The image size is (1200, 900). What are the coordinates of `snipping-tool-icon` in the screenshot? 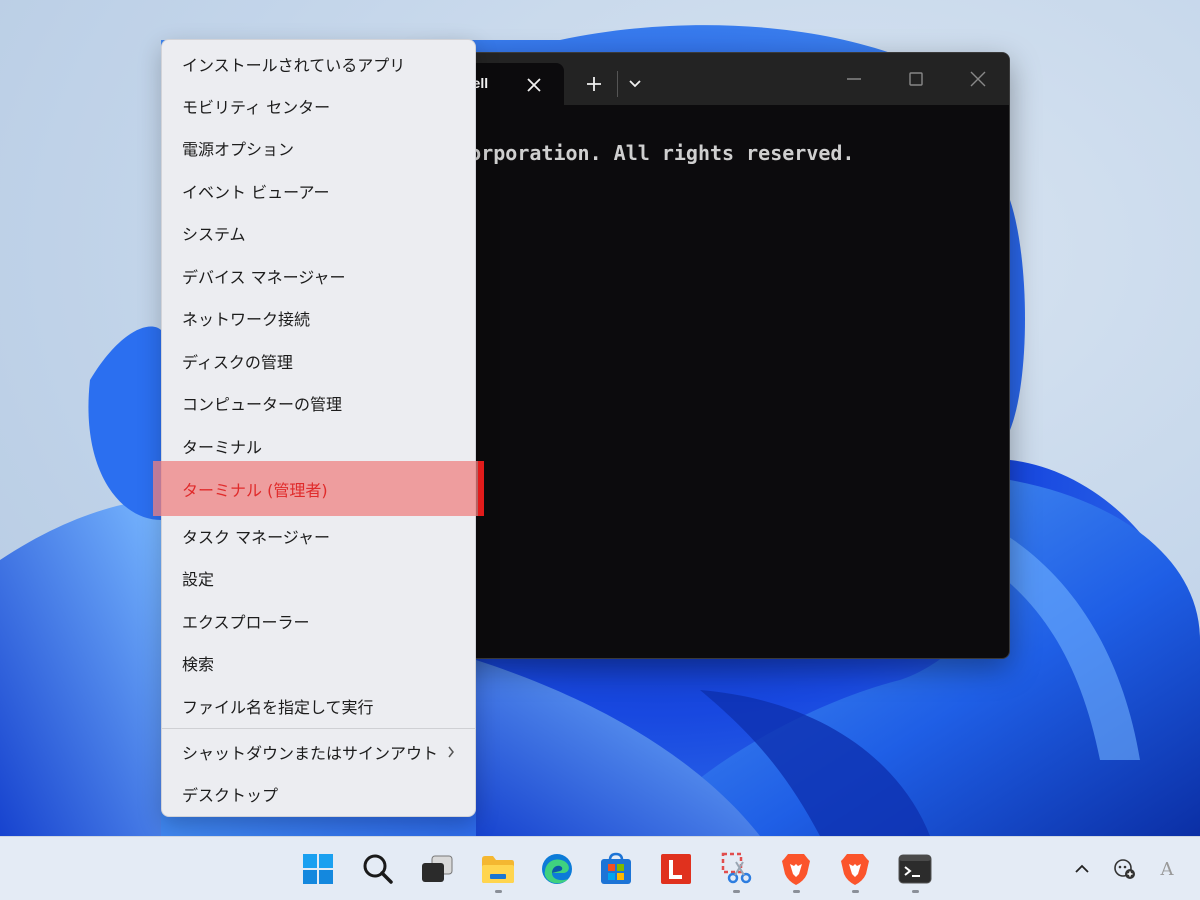 It's located at (736, 869).